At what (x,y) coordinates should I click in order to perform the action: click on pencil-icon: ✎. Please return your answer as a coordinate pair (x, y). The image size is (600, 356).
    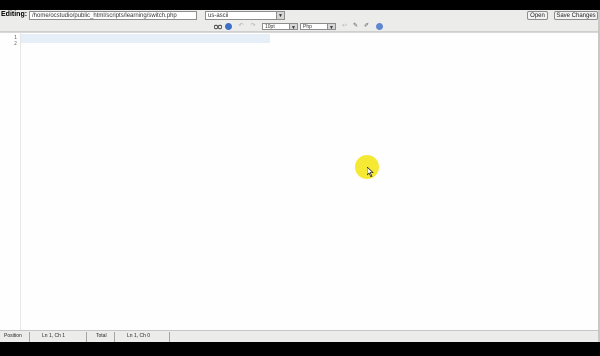
    Looking at the image, I should click on (355, 26).